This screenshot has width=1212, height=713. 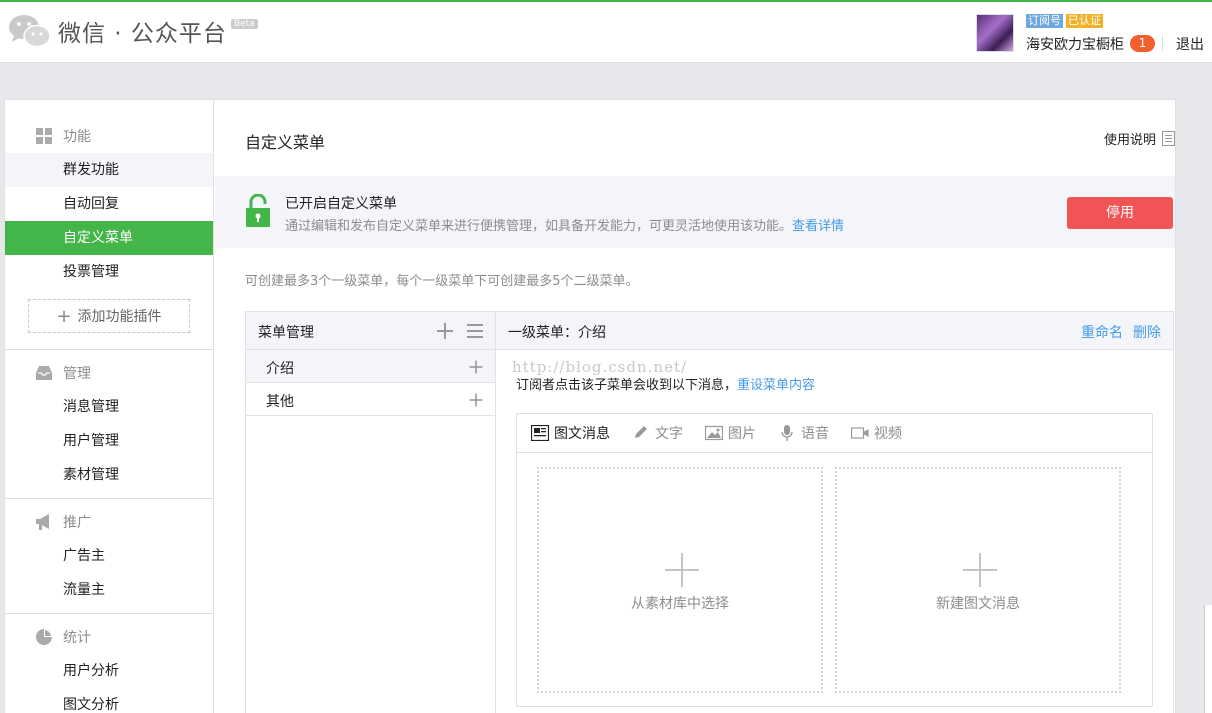 What do you see at coordinates (1044, 21) in the screenshot?
I see `subscription-tag: 订阅号` at bounding box center [1044, 21].